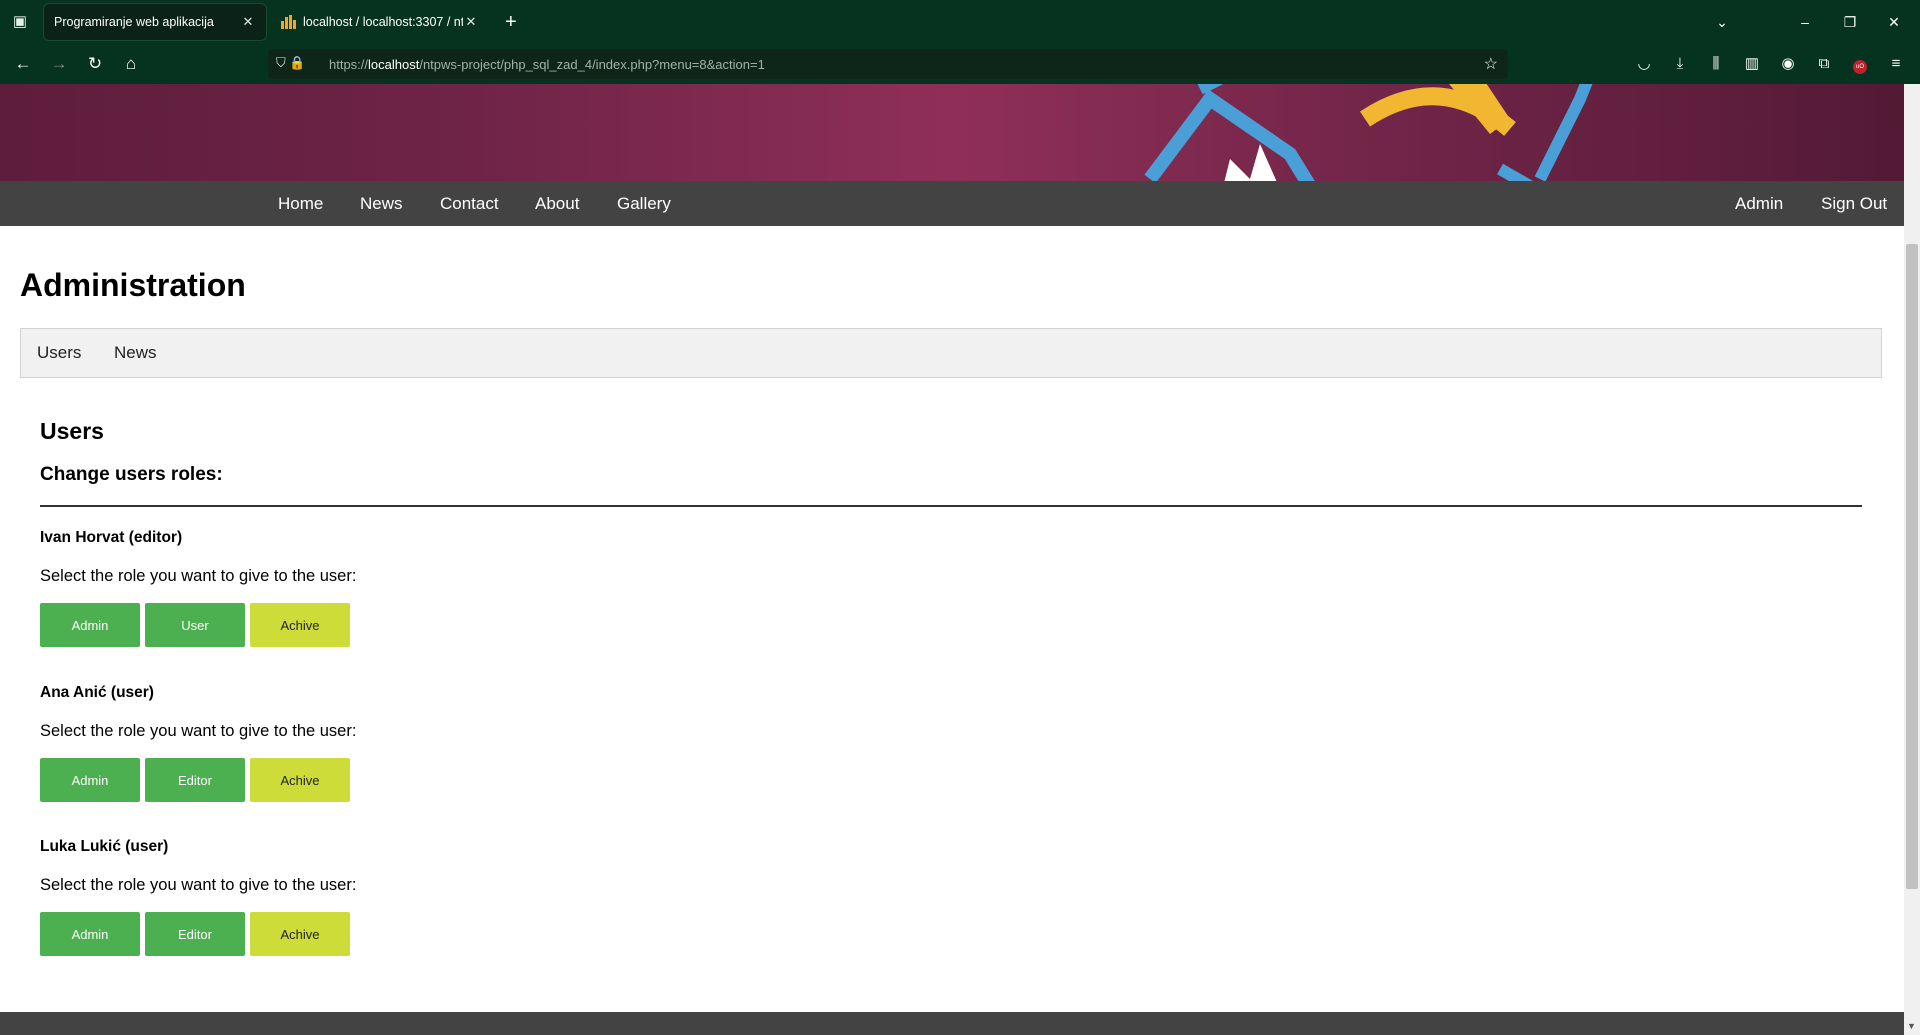 Image resolution: width=1920 pixels, height=1035 pixels. Describe the element at coordinates (1644, 64) in the screenshot. I see `pocket-icon: ◡` at that location.